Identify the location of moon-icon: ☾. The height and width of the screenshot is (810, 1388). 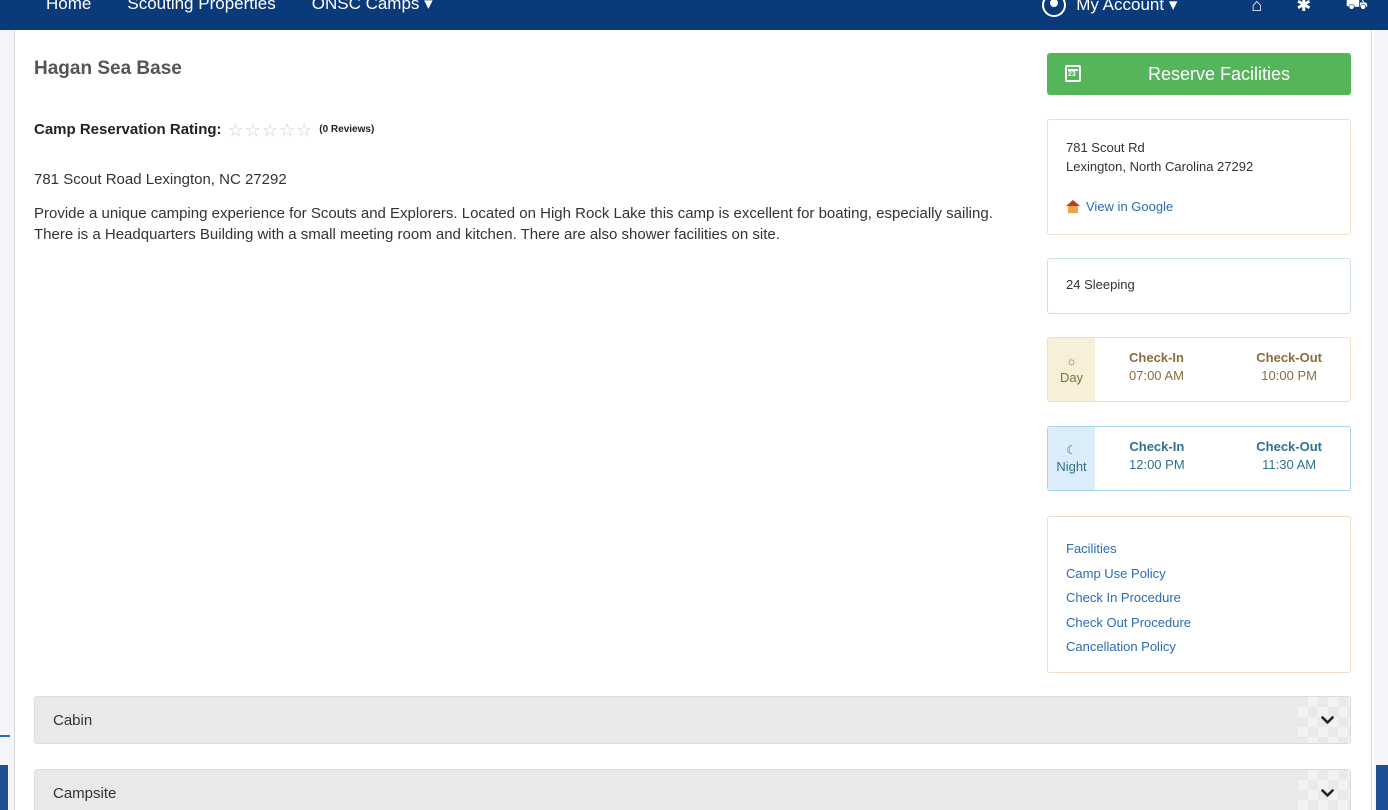
(1071, 450).